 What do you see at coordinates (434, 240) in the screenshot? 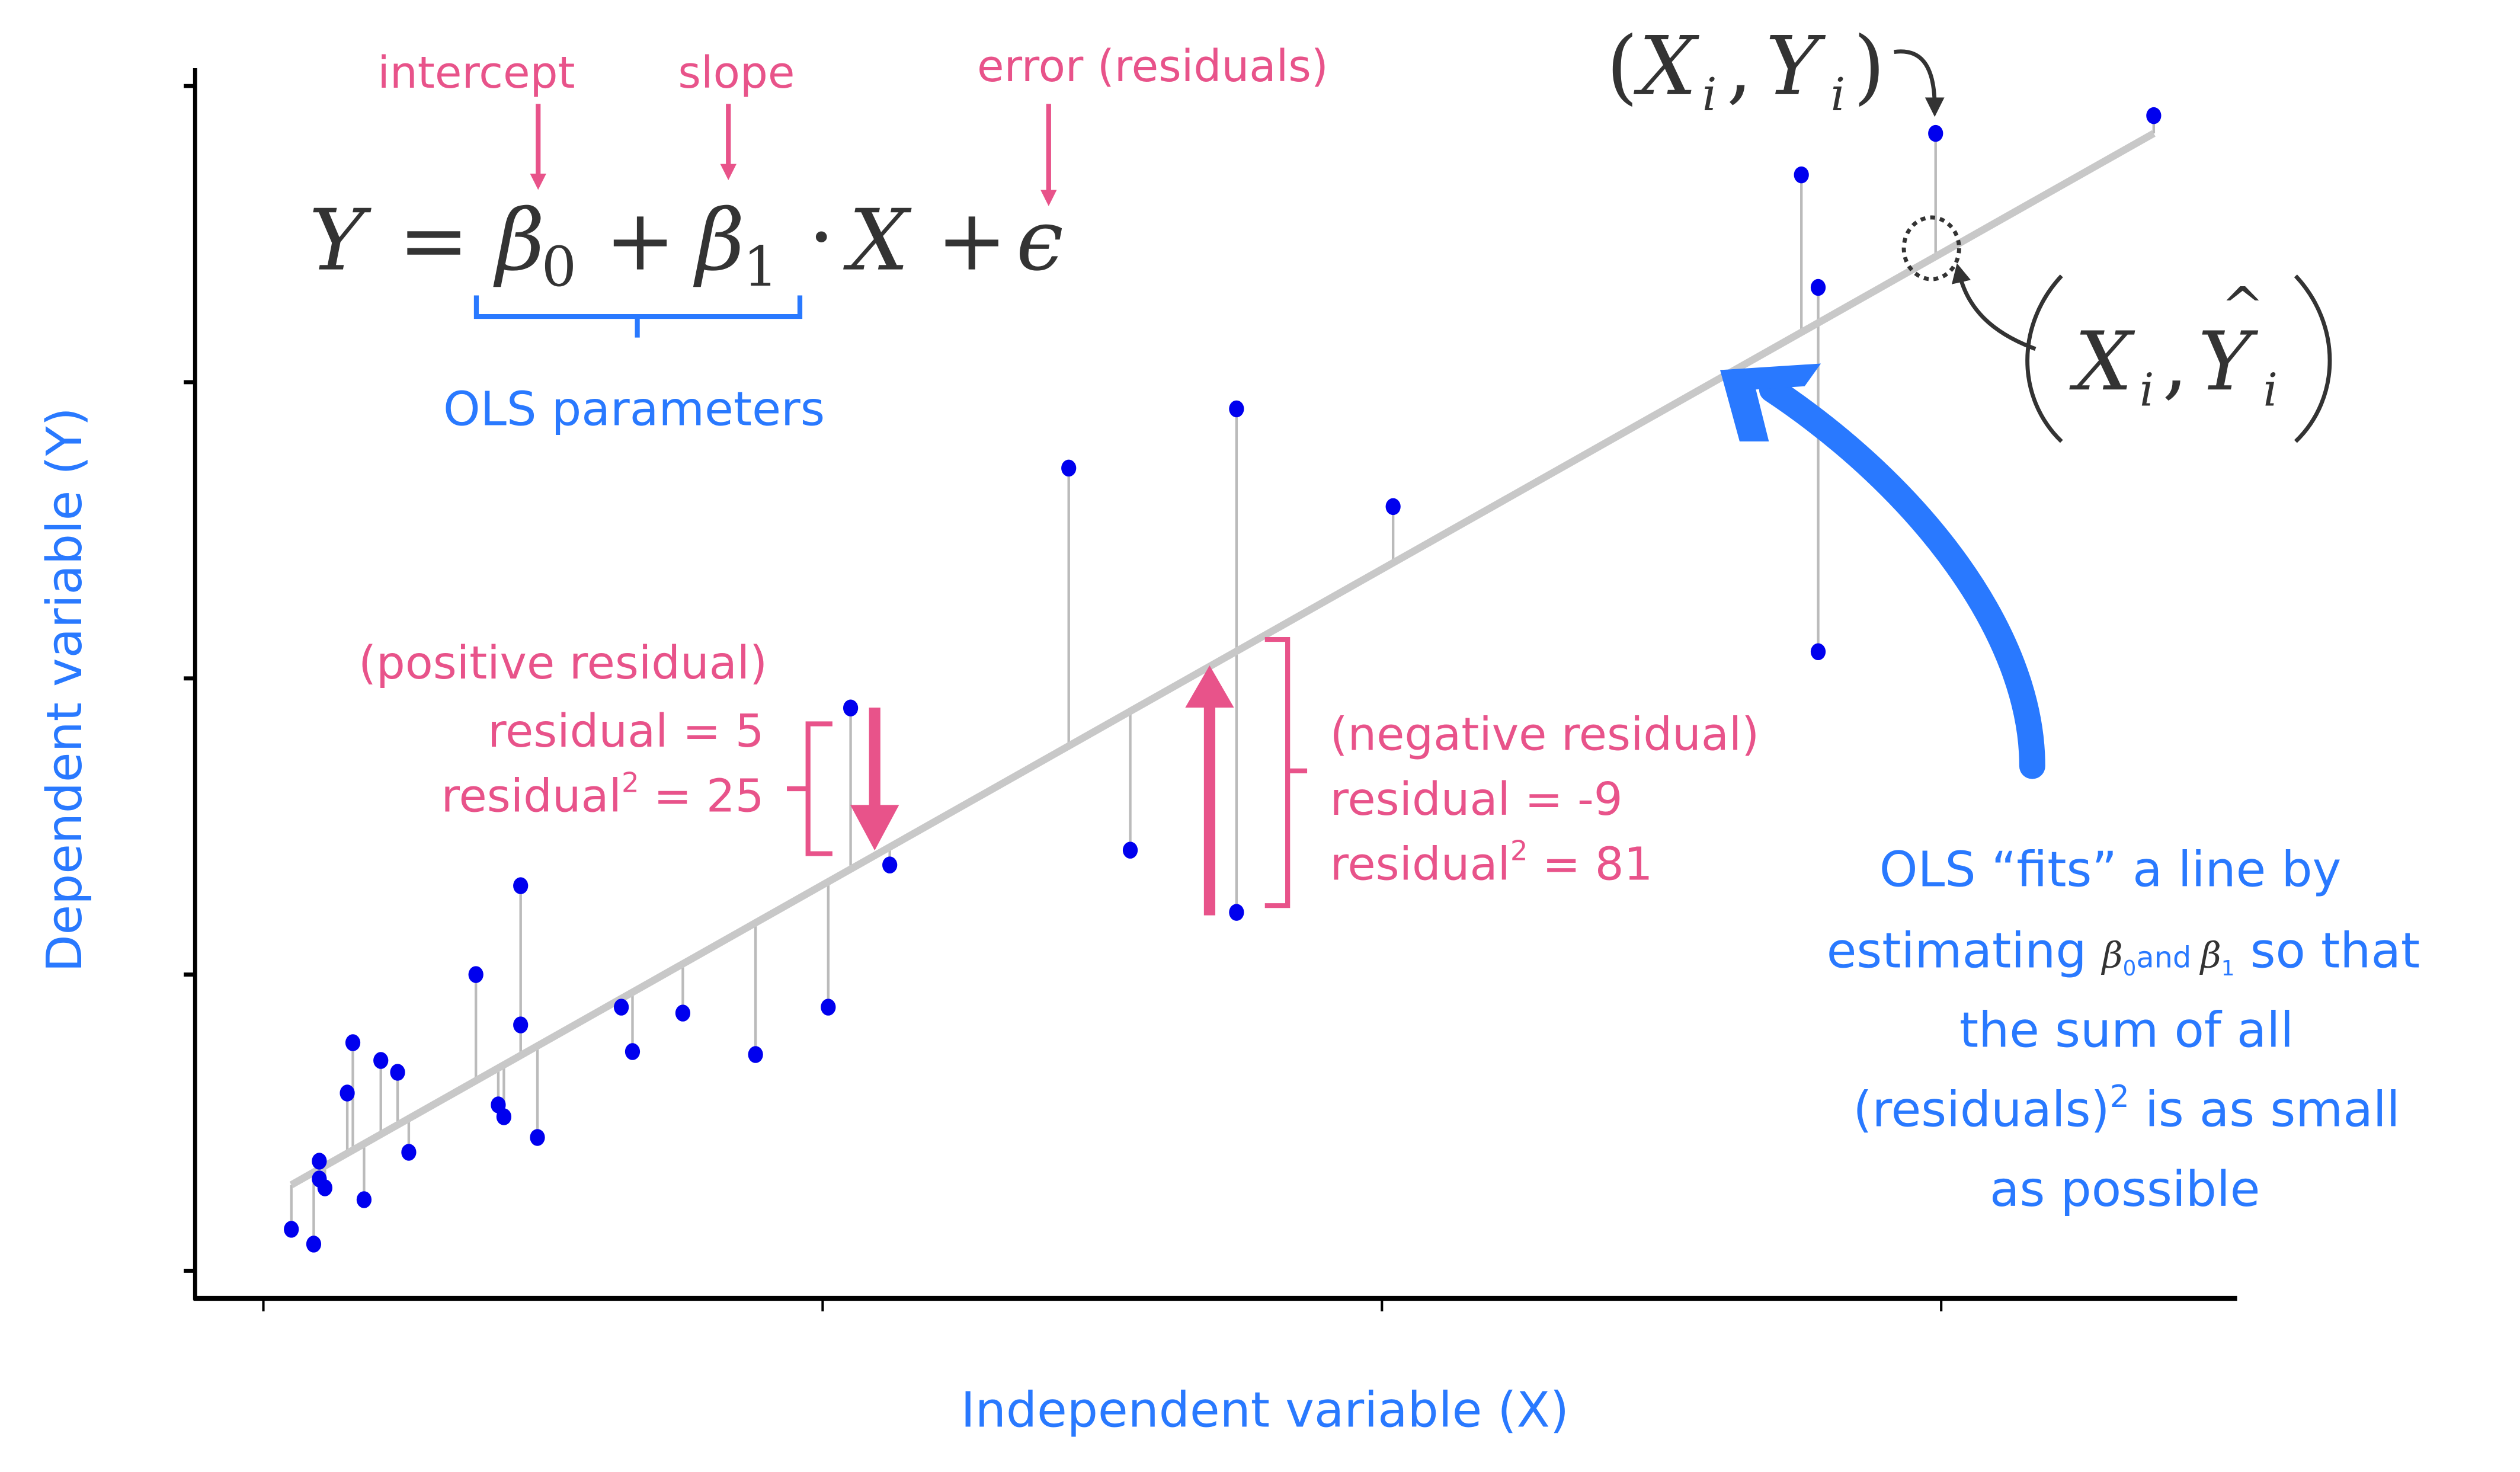
I see `equation-equals: =` at bounding box center [434, 240].